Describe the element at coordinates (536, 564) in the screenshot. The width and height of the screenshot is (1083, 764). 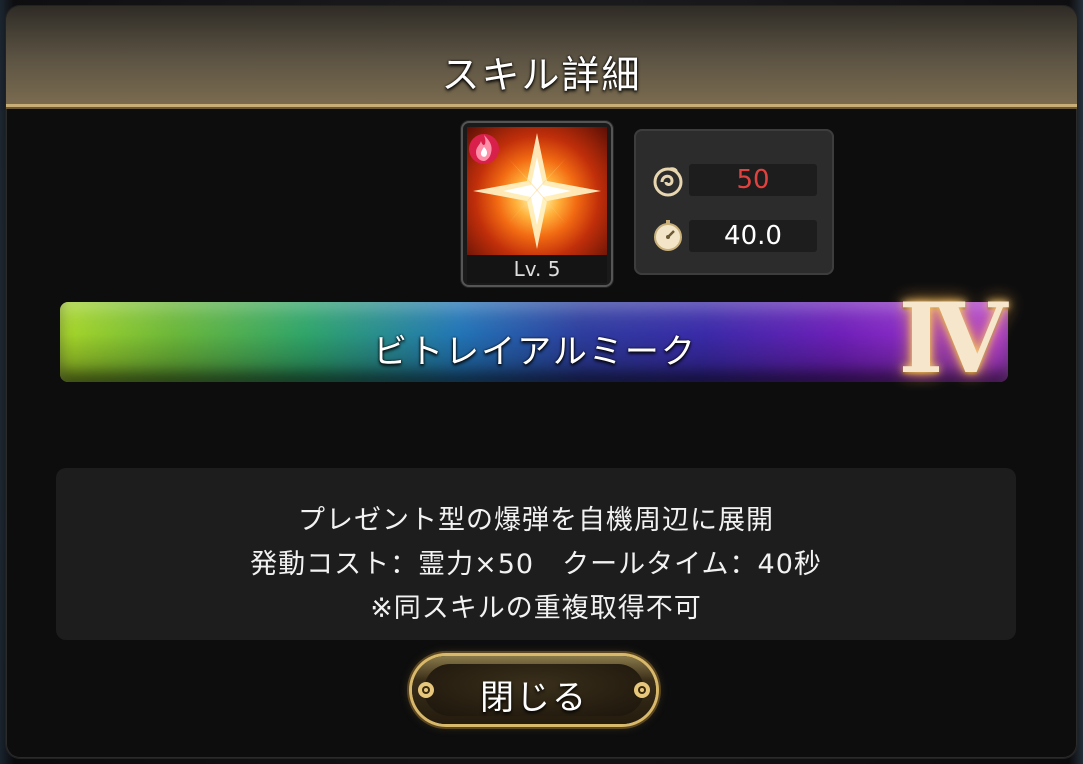
I see `description-line-2: 発動コスト：霊力×50 クールタイム：40秒` at that location.